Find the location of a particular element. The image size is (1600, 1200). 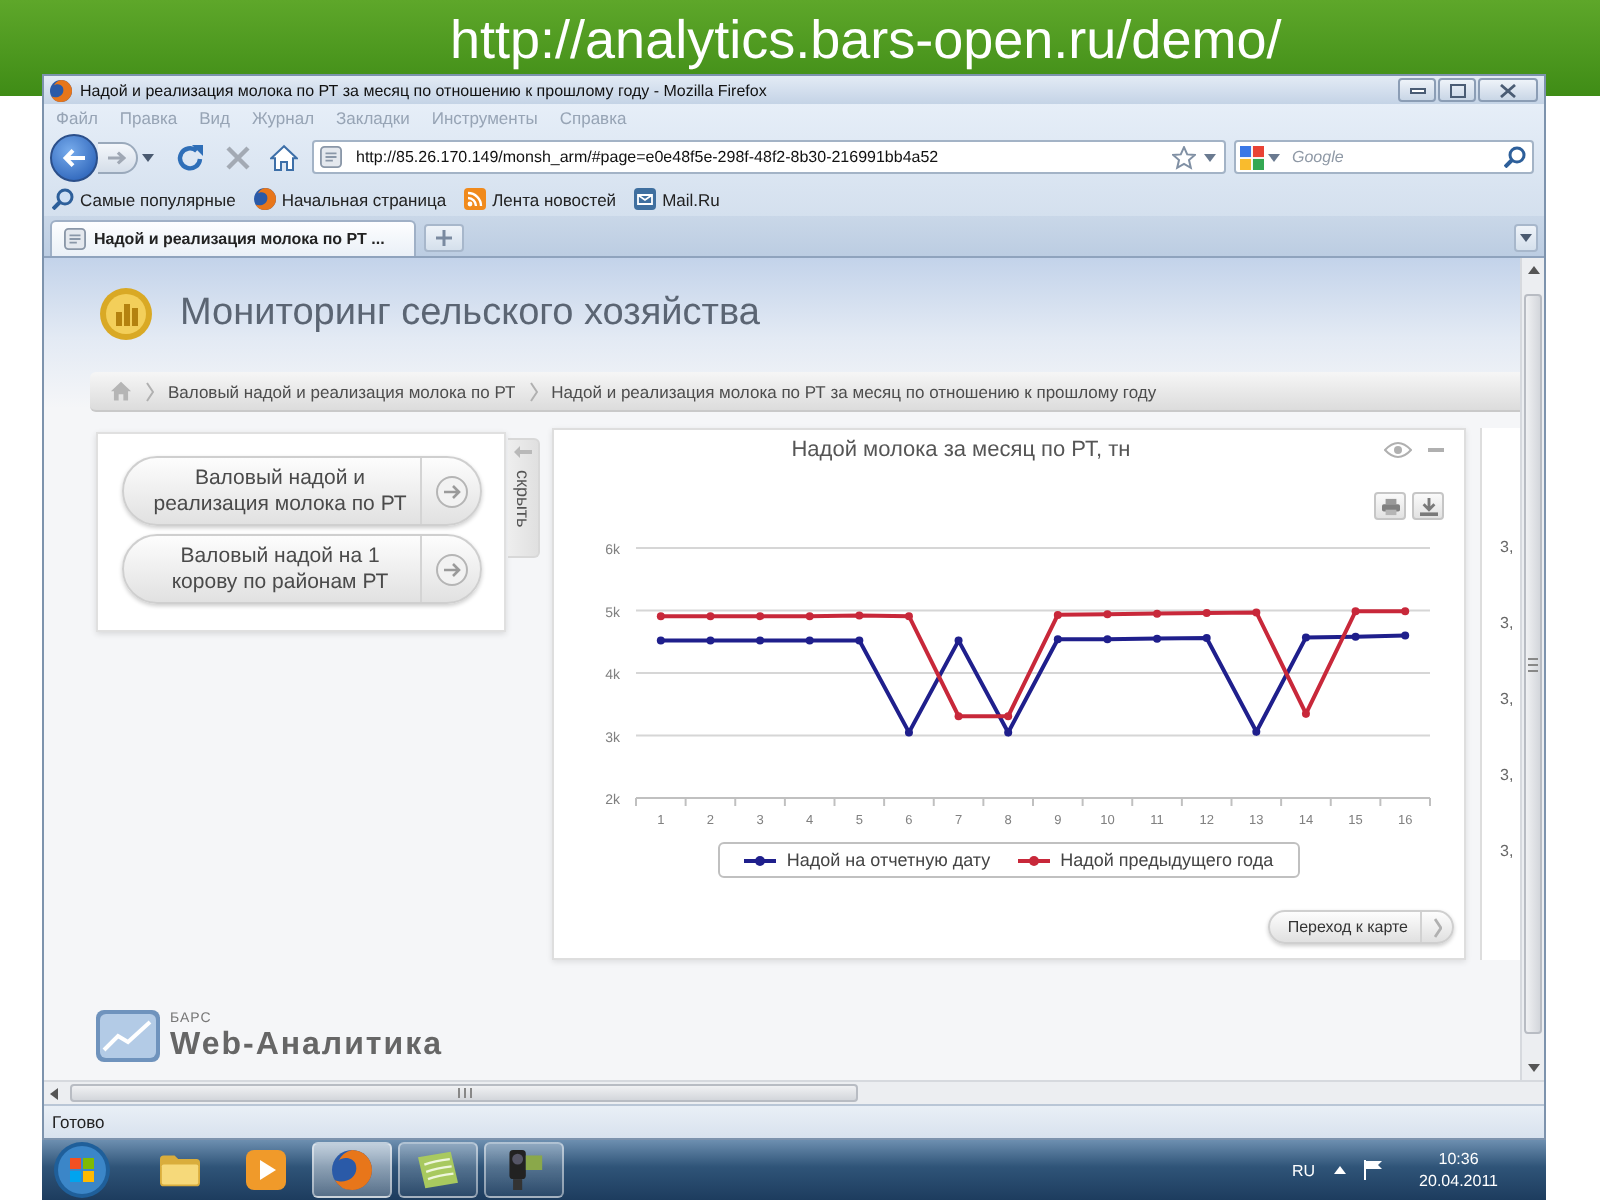

new-tab-button is located at coordinates (444, 238).